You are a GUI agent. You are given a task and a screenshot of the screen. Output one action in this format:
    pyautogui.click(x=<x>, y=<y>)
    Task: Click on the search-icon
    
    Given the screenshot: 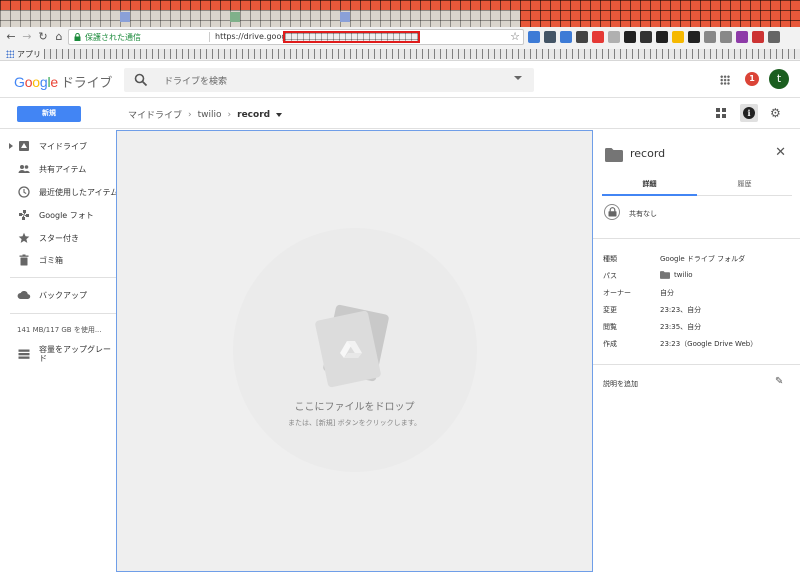 What is the action you would take?
    pyautogui.click(x=141, y=80)
    